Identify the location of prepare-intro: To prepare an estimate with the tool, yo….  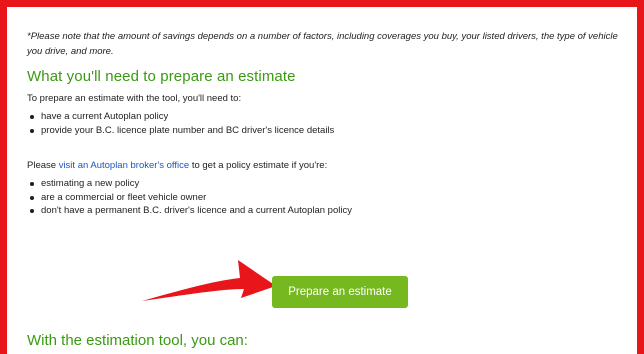
(134, 98).